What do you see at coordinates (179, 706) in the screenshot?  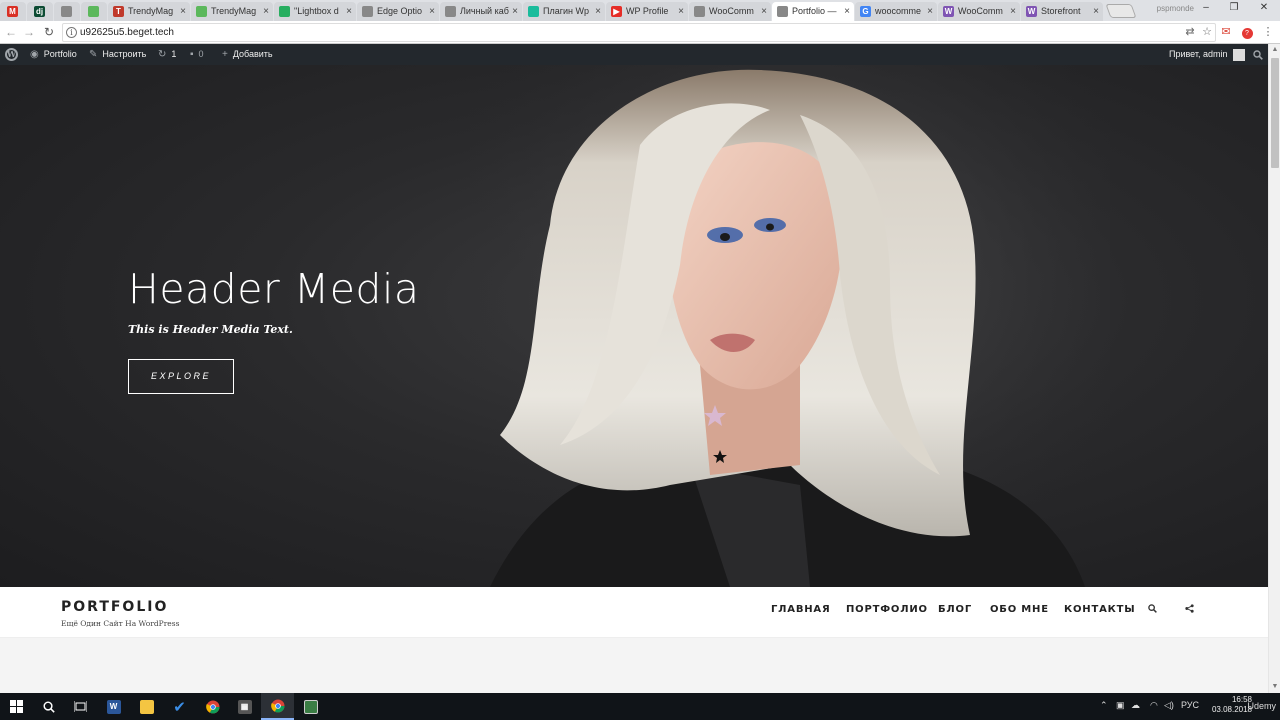 I see `todo-check-icon: ✔` at bounding box center [179, 706].